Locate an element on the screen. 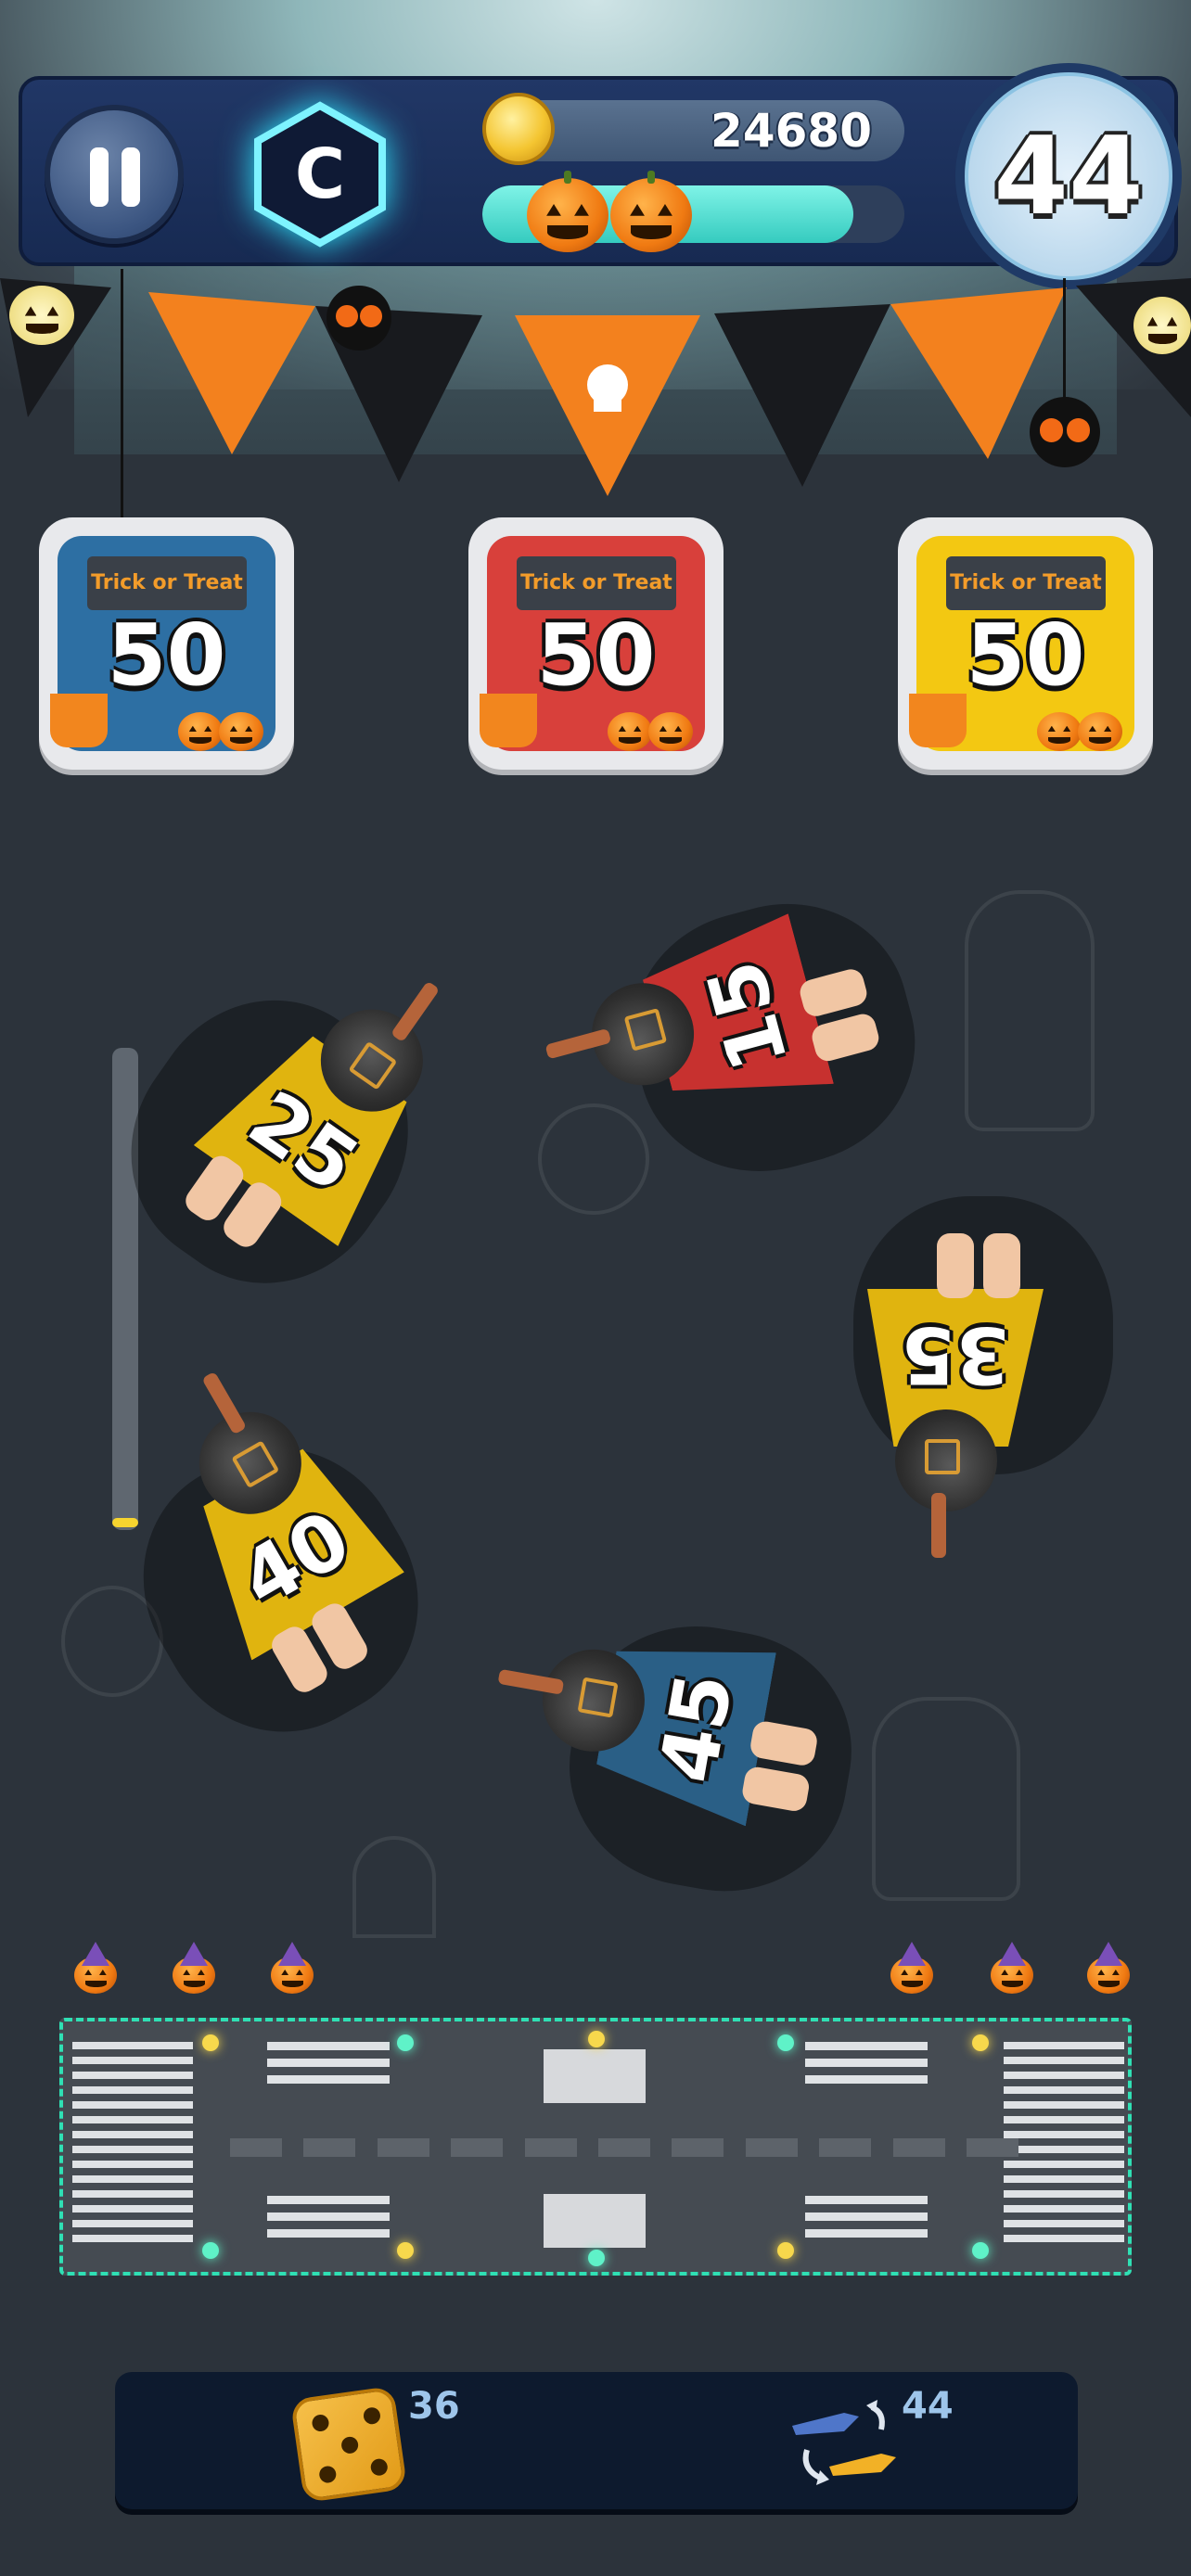 This screenshot has height=2576, width=1191. witch-15: 15 is located at coordinates (742, 1037).